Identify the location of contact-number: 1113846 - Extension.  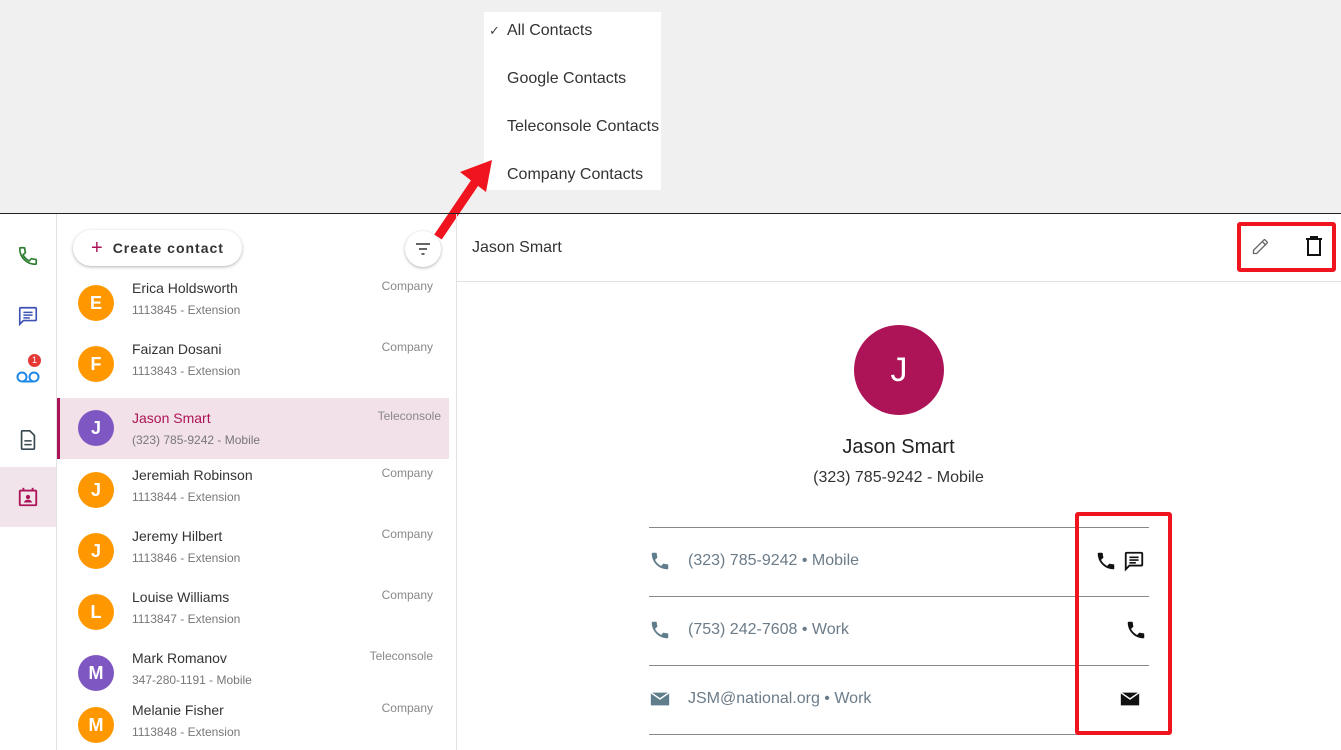
(186, 558).